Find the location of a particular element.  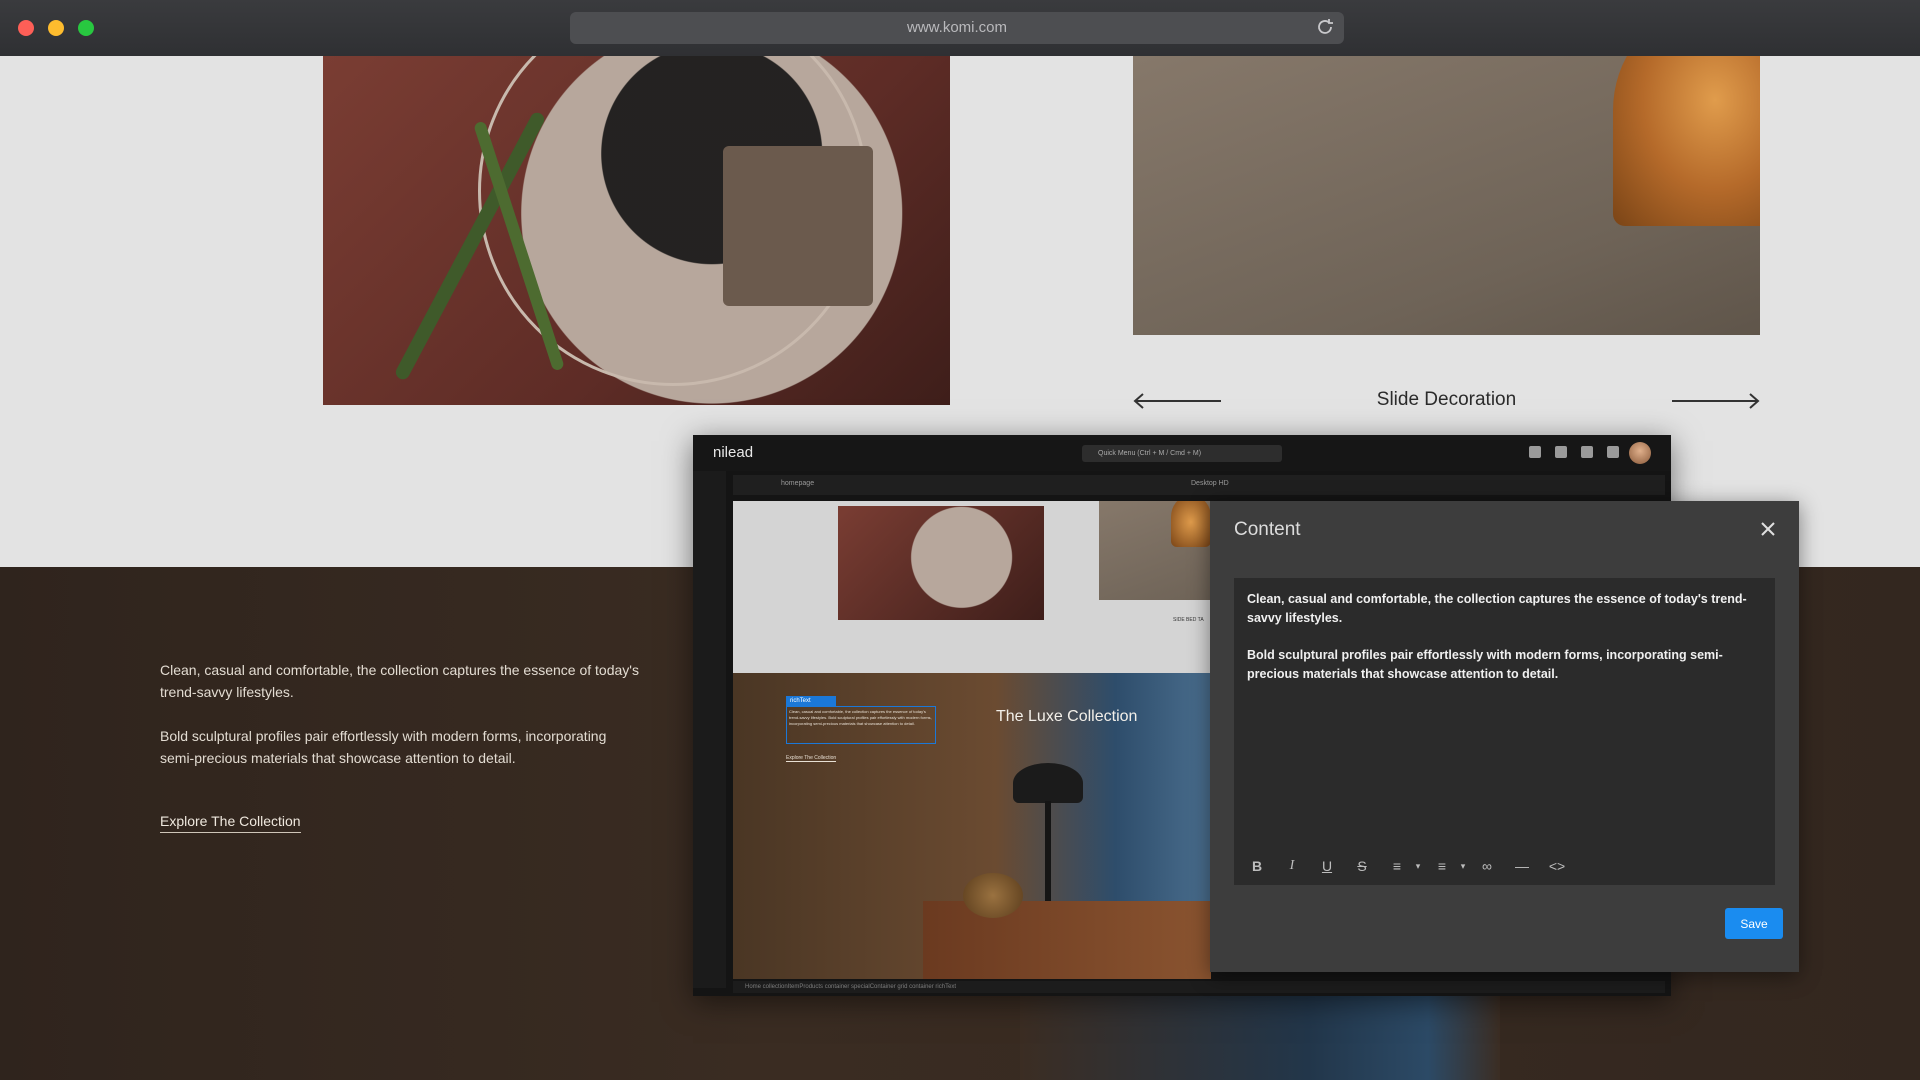

lamp-image is located at coordinates (1446, 195).